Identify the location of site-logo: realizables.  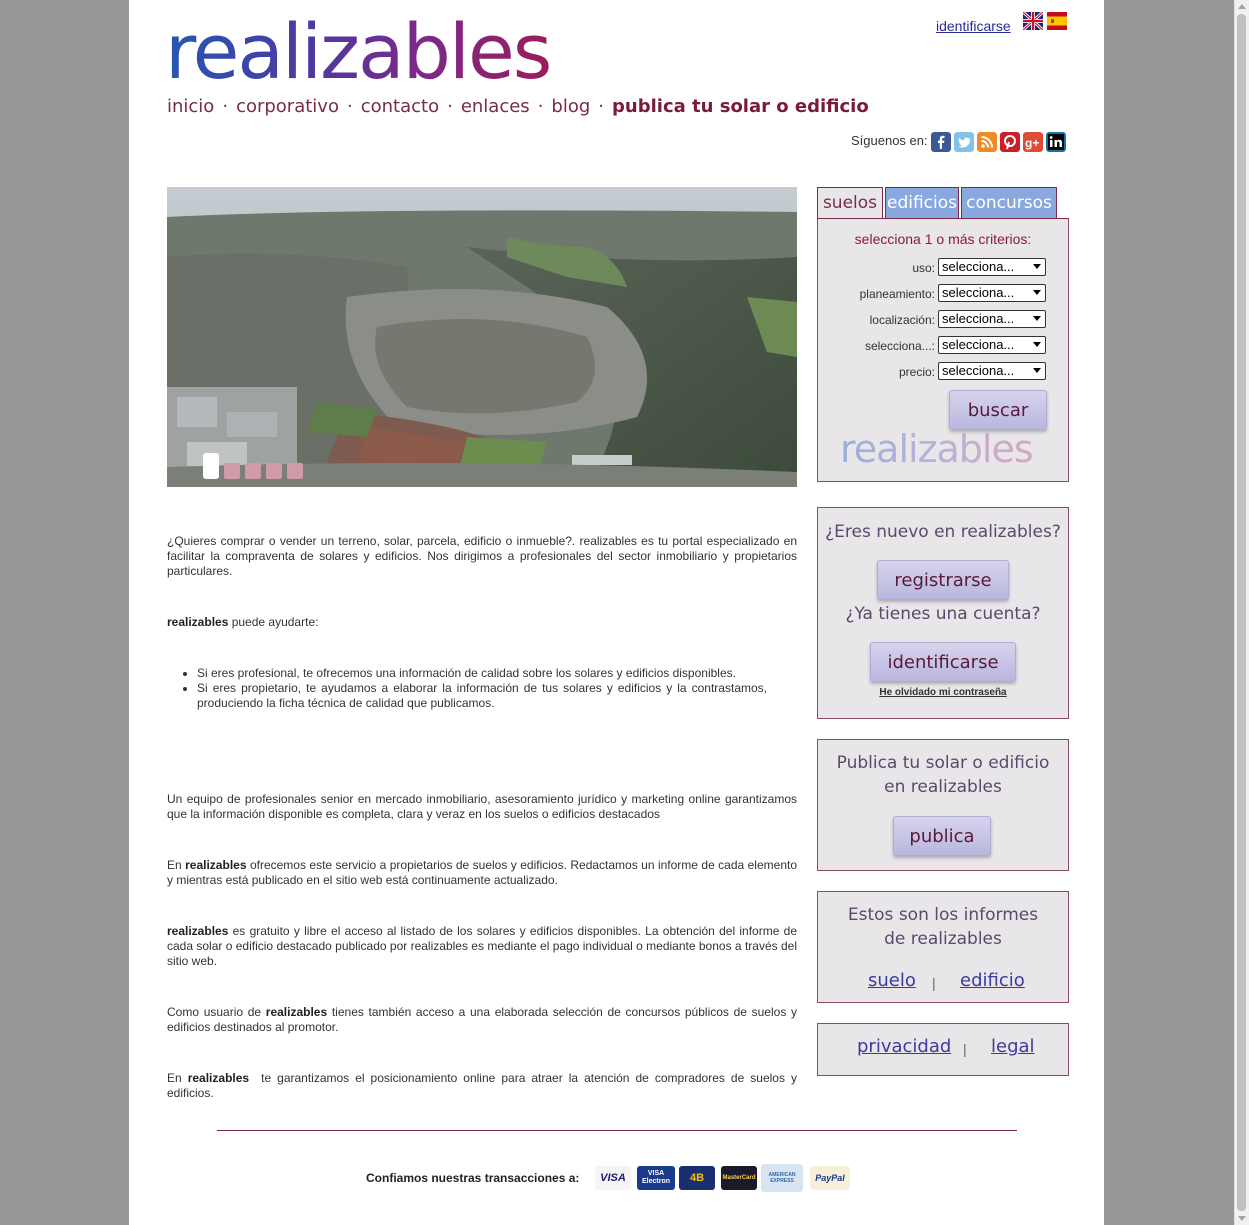
(358, 52).